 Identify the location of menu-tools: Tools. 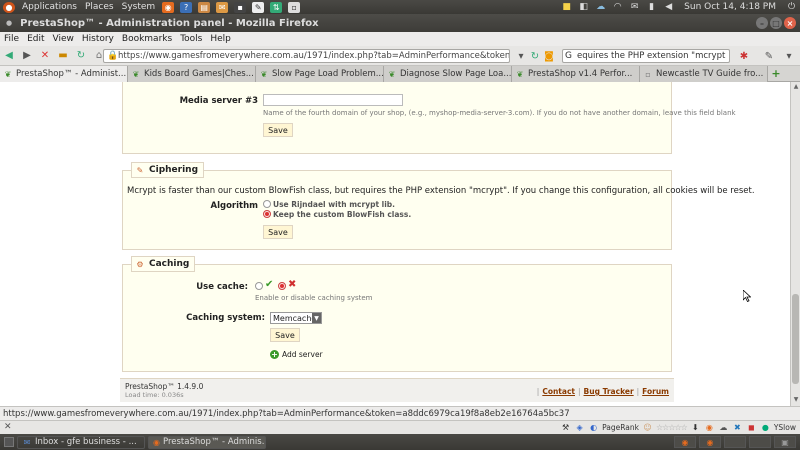
(191, 39).